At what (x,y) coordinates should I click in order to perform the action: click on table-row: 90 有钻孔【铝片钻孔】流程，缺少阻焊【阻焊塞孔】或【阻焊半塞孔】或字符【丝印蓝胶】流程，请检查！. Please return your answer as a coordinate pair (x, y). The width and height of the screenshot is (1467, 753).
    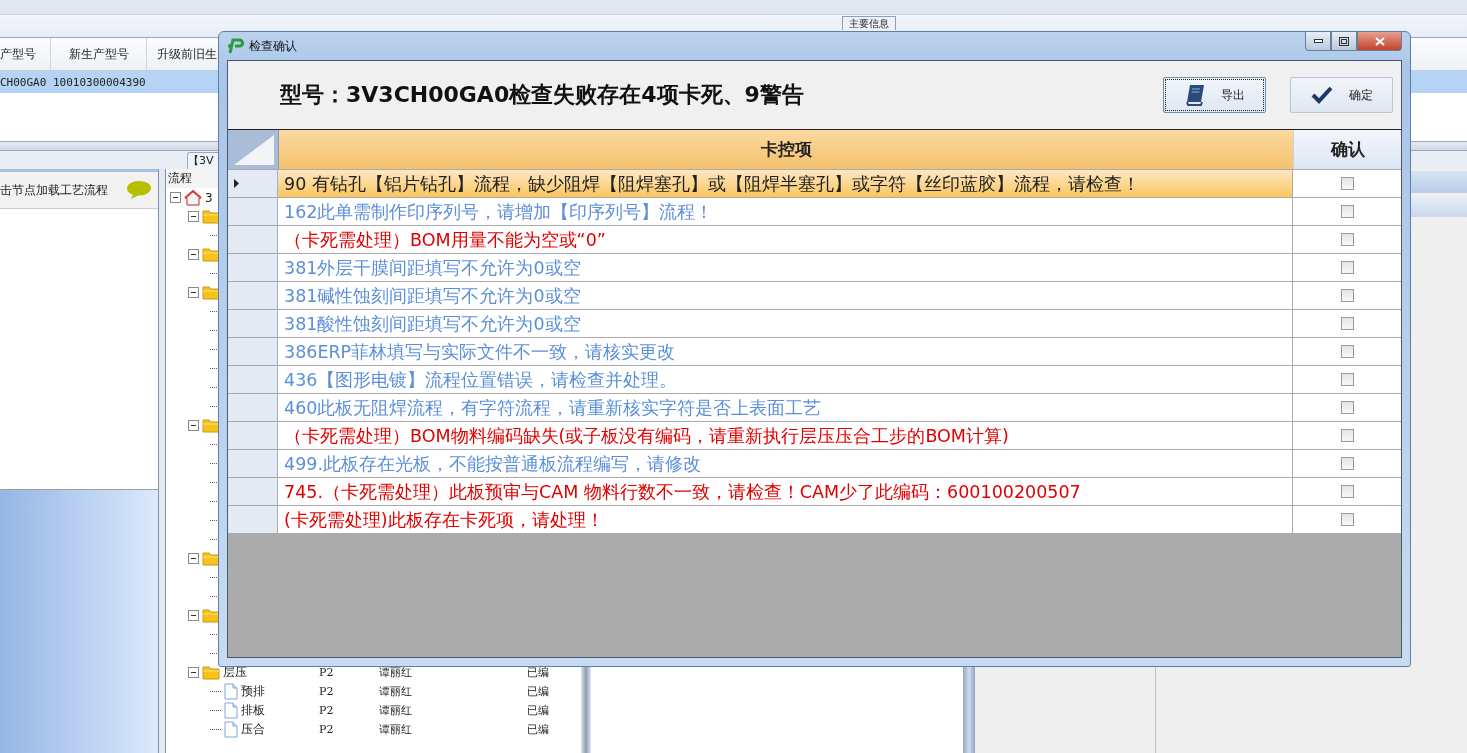
    Looking at the image, I should click on (814, 184).